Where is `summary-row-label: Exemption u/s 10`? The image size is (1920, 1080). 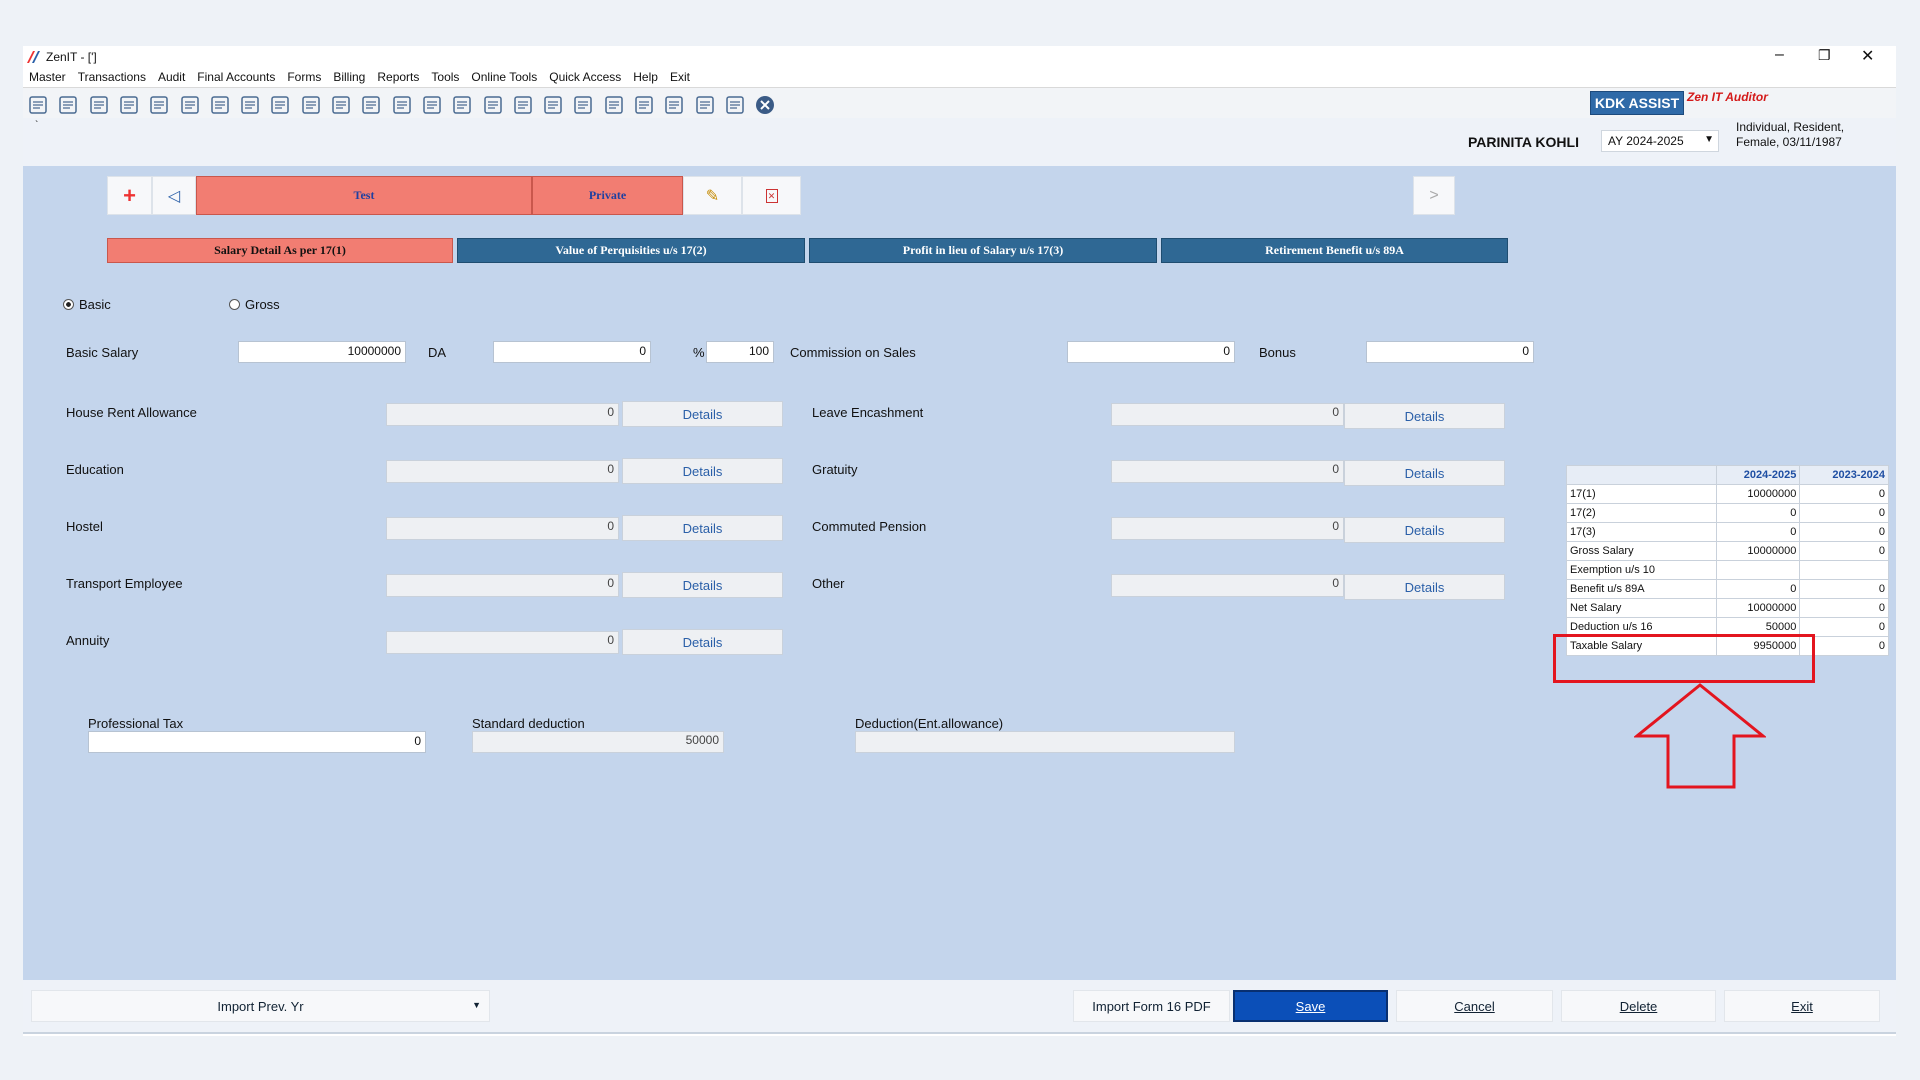
summary-row-label: Exemption u/s 10 is located at coordinates (1641, 570).